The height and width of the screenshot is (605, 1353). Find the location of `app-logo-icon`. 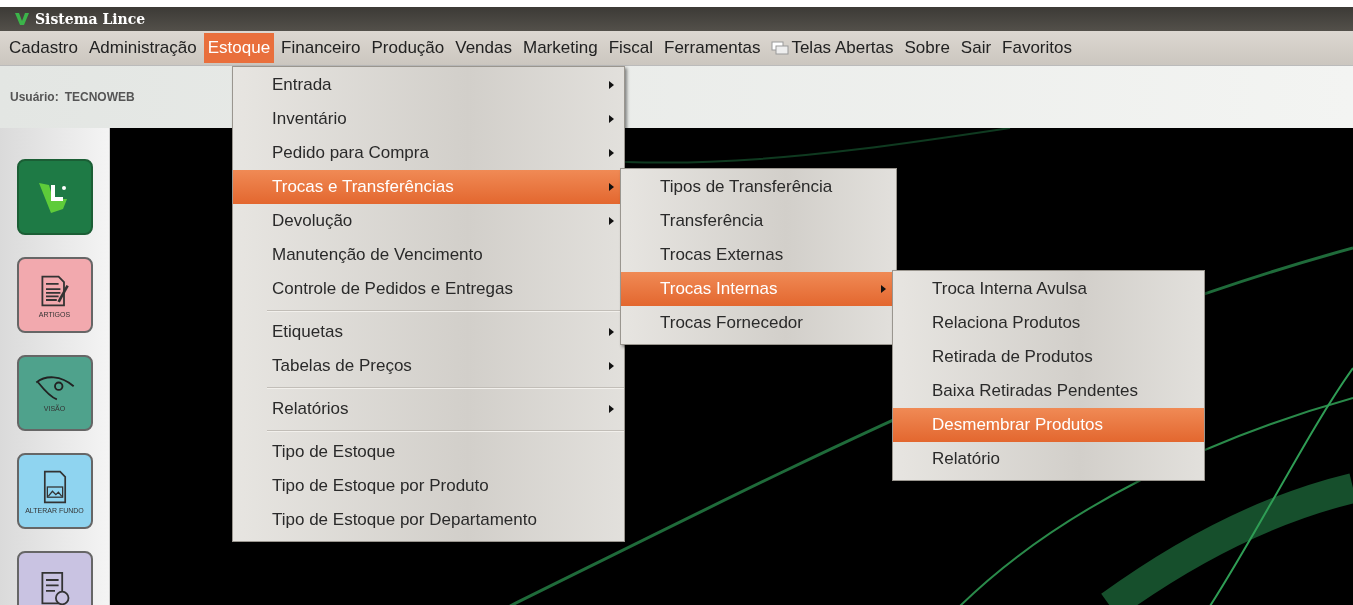

app-logo-icon is located at coordinates (22, 19).